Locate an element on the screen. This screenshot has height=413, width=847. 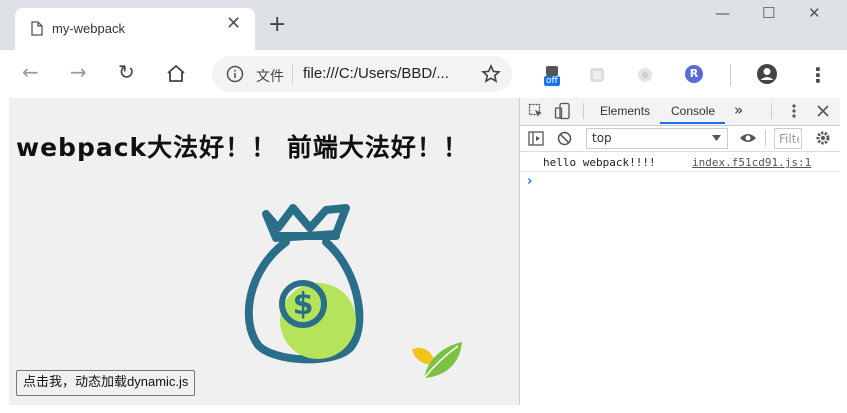
reload-button: ↻ is located at coordinates (126, 72).